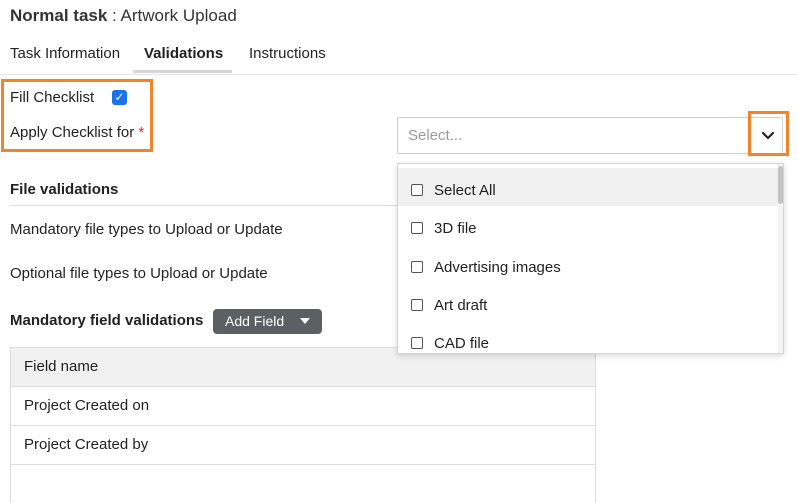  I want to click on option-label: CAD file, so click(462, 343).